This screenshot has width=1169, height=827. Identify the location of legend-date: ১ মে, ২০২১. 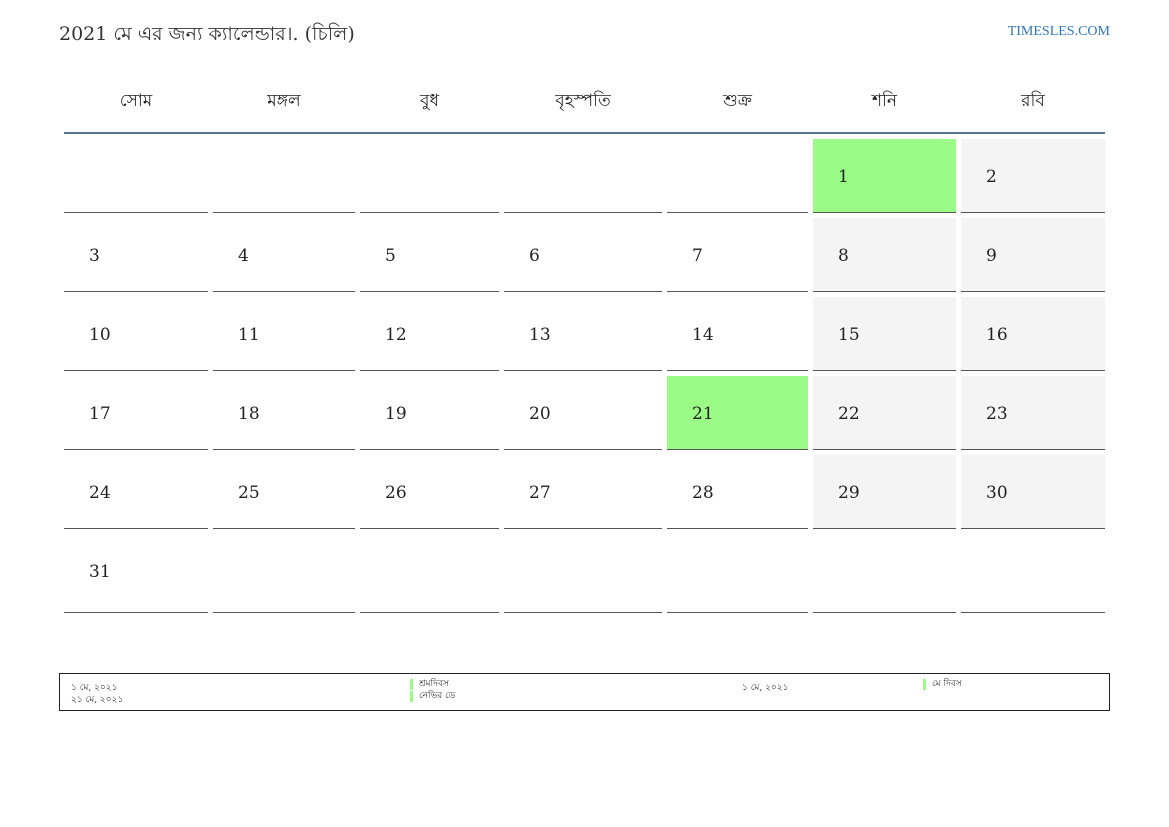
(765, 688).